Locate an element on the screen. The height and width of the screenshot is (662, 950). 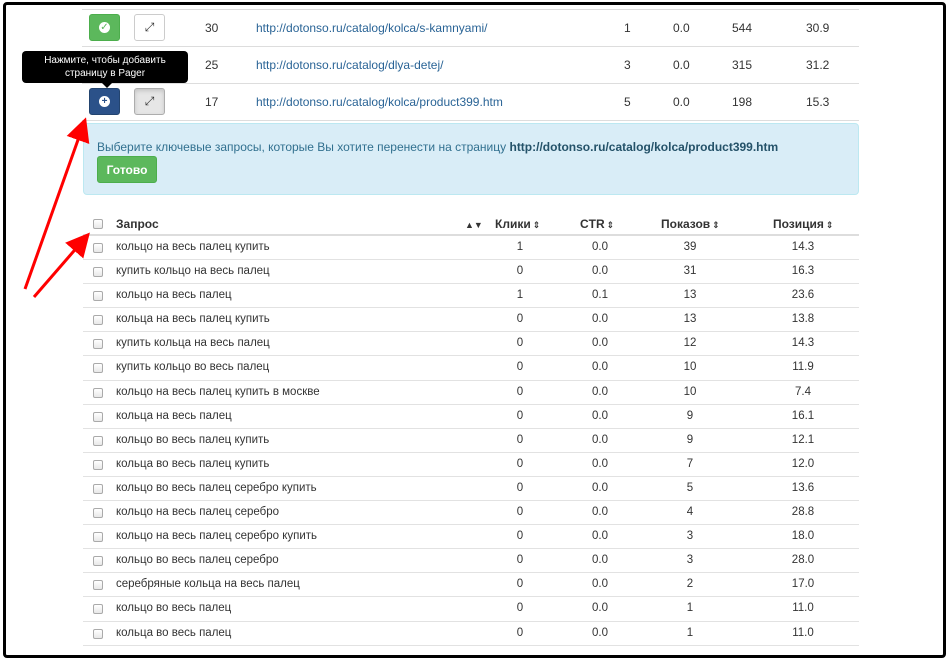
keyword-query: кольцо на весь палец купить is located at coordinates (193, 247).